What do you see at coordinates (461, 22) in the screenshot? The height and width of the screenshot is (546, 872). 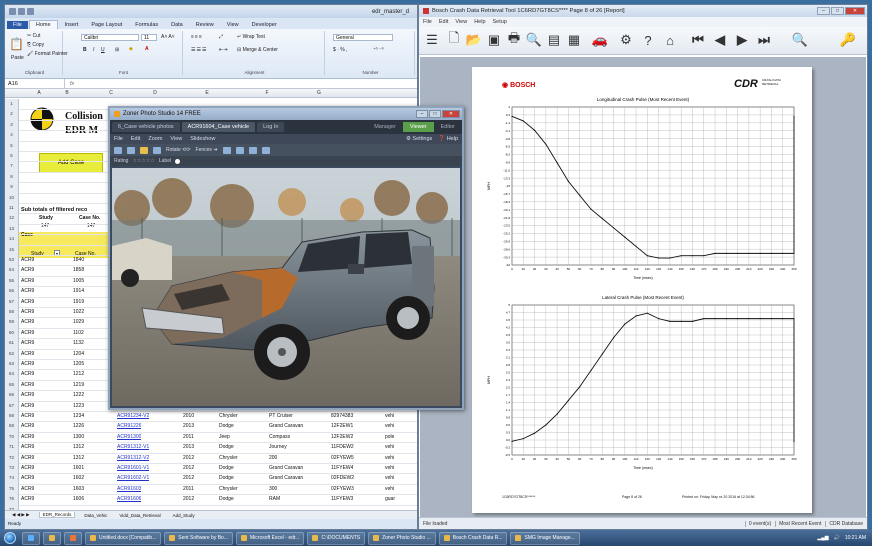 I see `menu-view: View` at bounding box center [461, 22].